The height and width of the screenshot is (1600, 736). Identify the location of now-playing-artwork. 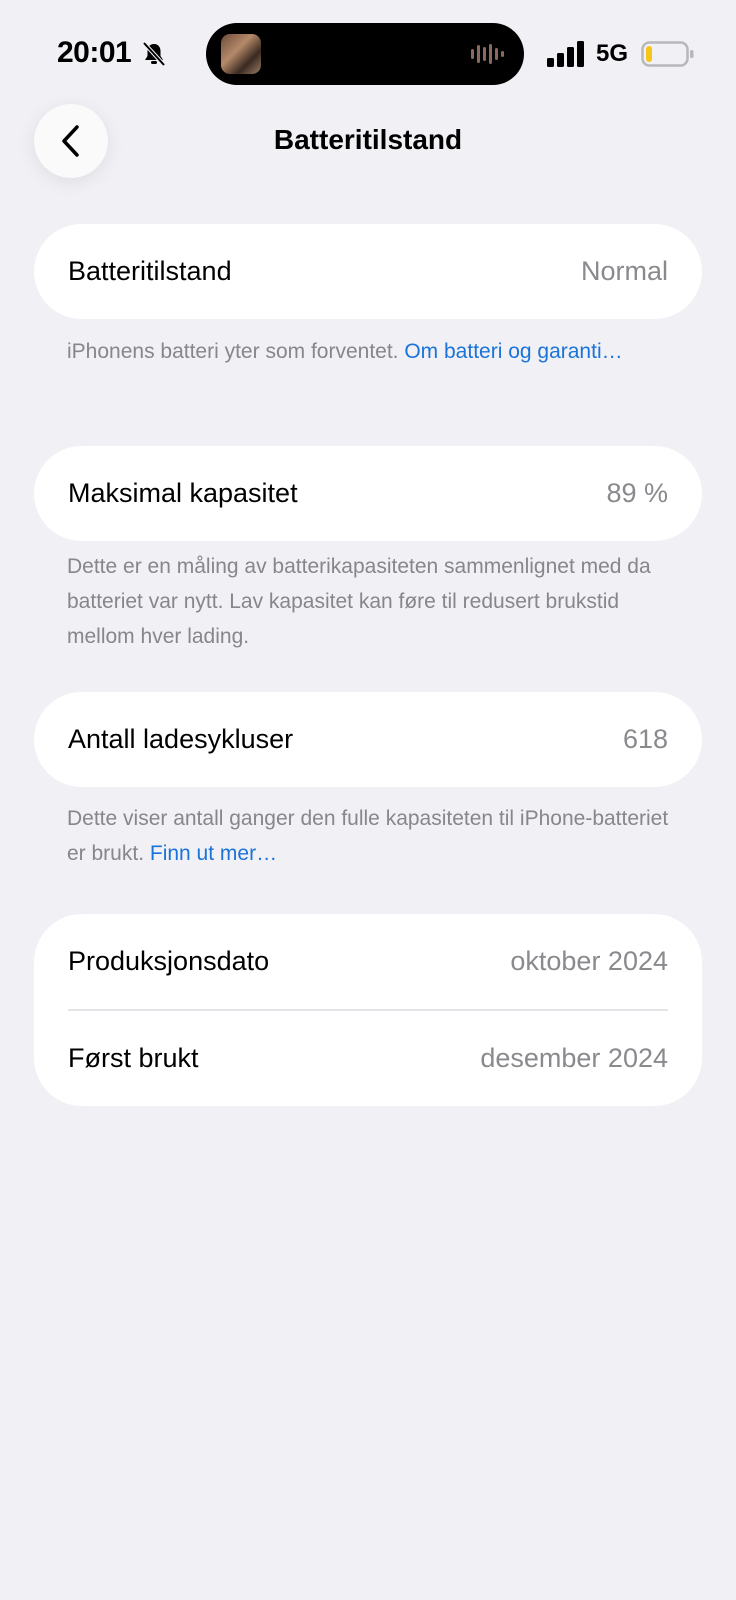
(241, 54).